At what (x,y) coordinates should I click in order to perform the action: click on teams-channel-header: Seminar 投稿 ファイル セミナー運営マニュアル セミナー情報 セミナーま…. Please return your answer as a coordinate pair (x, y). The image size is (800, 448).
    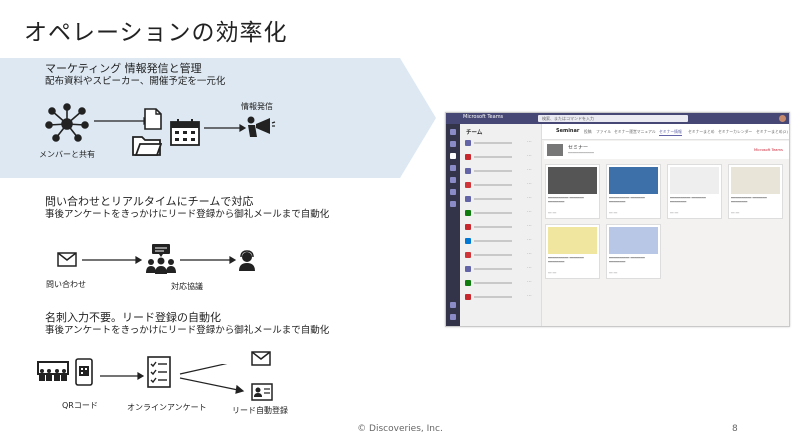
    Looking at the image, I should click on (665, 132).